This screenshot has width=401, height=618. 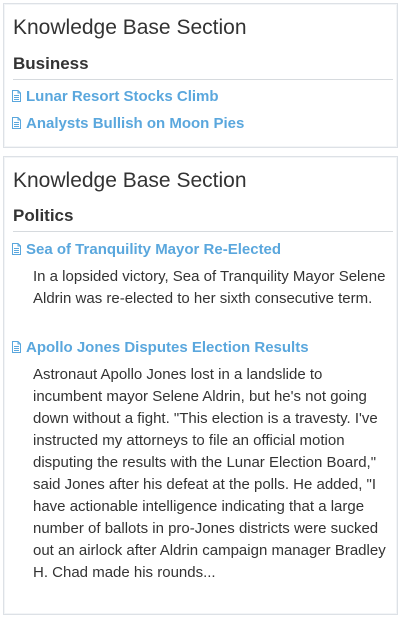 I want to click on article-link-lunar-resort-stocks: Lunar Resort Stocks Climb, so click(x=115, y=97).